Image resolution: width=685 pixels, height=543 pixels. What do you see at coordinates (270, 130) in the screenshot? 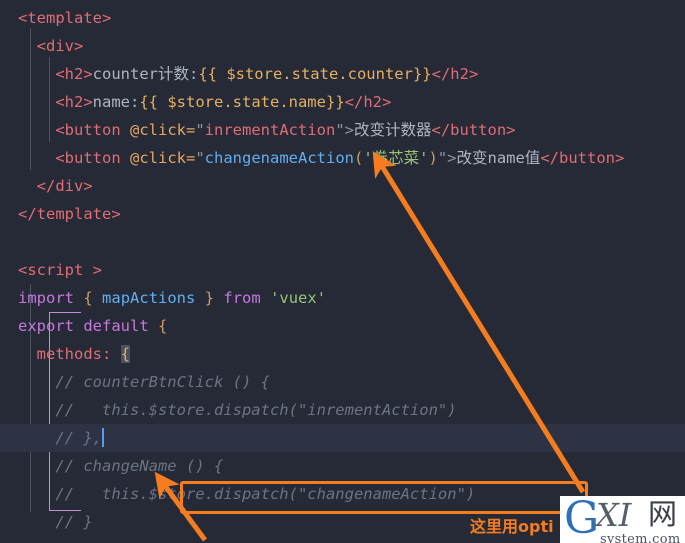
I see `token-action-increment: inrementAction` at bounding box center [270, 130].